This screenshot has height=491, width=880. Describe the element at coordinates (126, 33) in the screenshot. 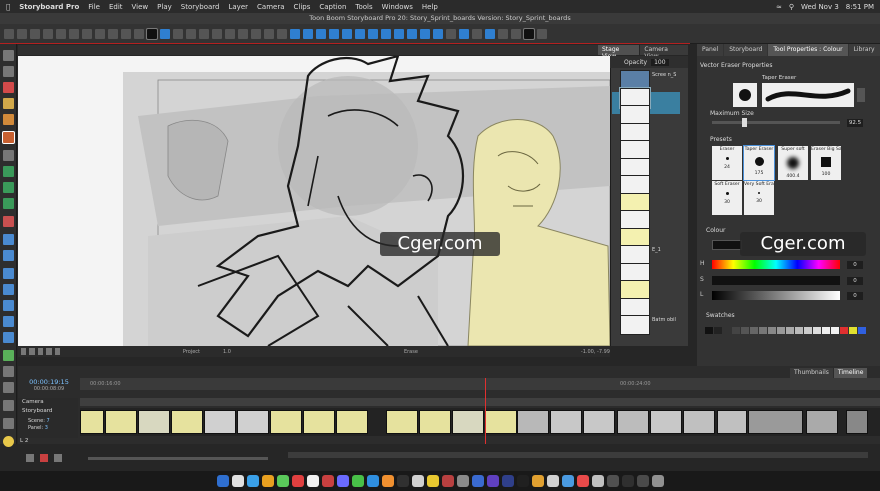

I see `redo-icon` at that location.